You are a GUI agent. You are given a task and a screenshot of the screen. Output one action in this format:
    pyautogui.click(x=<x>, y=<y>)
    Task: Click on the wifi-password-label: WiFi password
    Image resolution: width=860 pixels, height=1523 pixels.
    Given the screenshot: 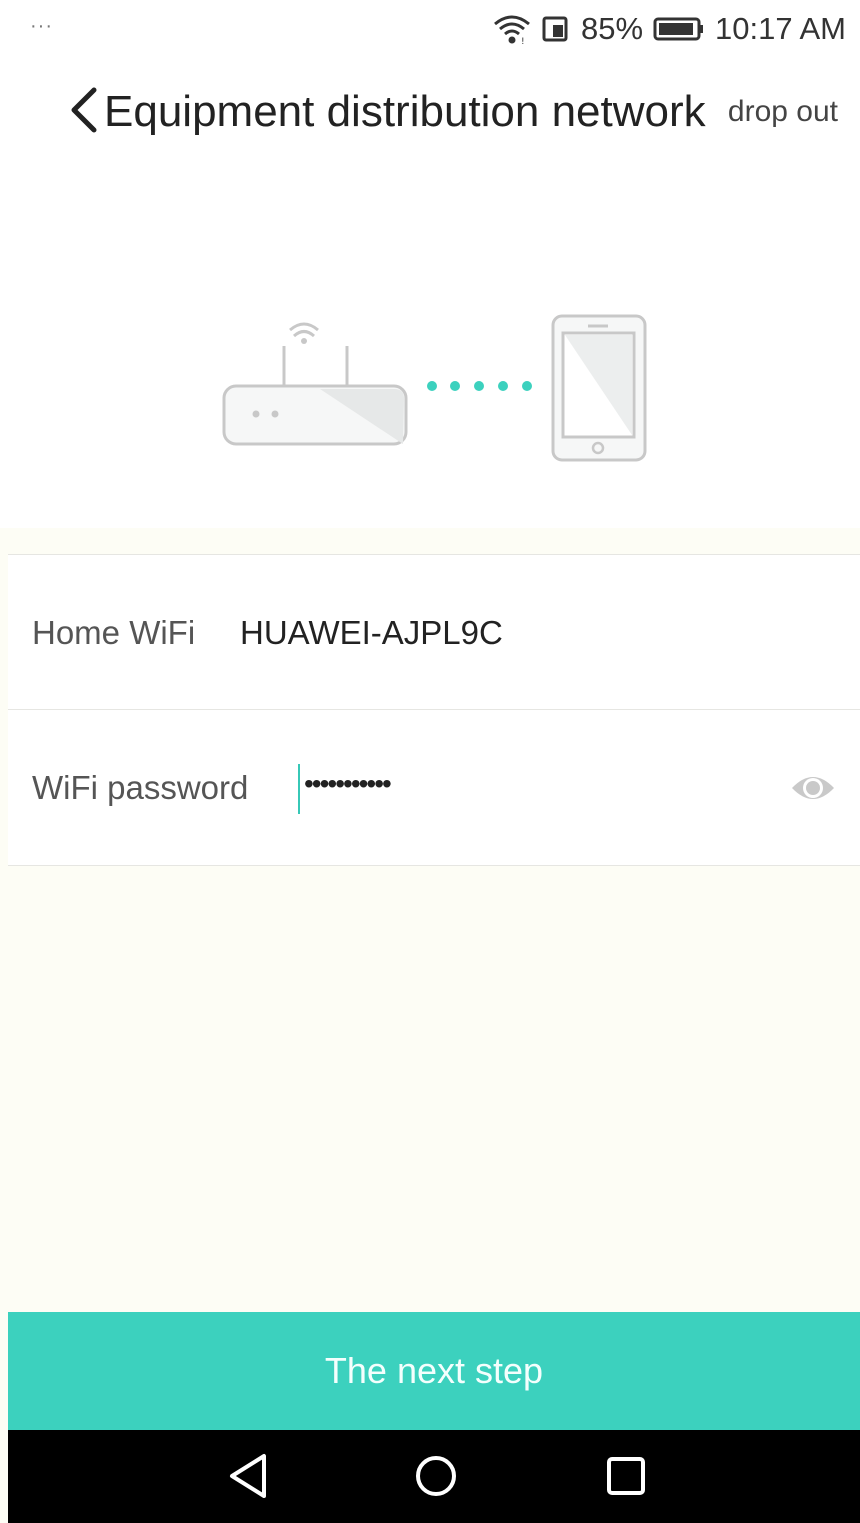 What is the action you would take?
    pyautogui.click(x=140, y=787)
    